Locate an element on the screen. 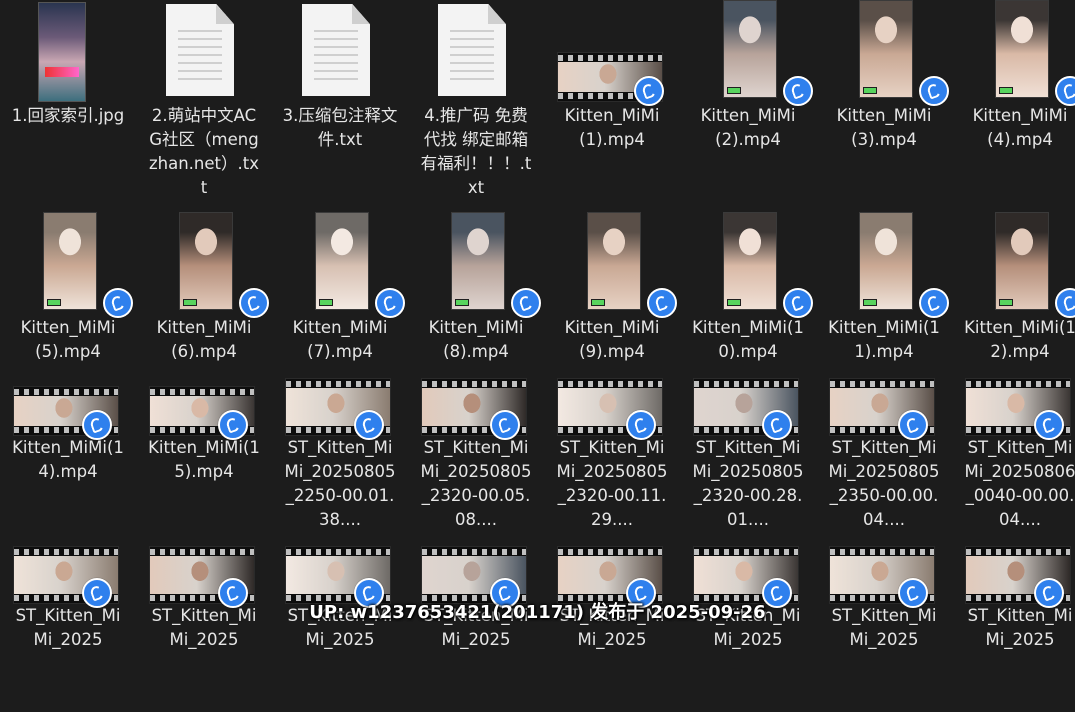 The image size is (1075, 712). file-name: Kitten_MiMi(6).mp4 is located at coordinates (204, 339).